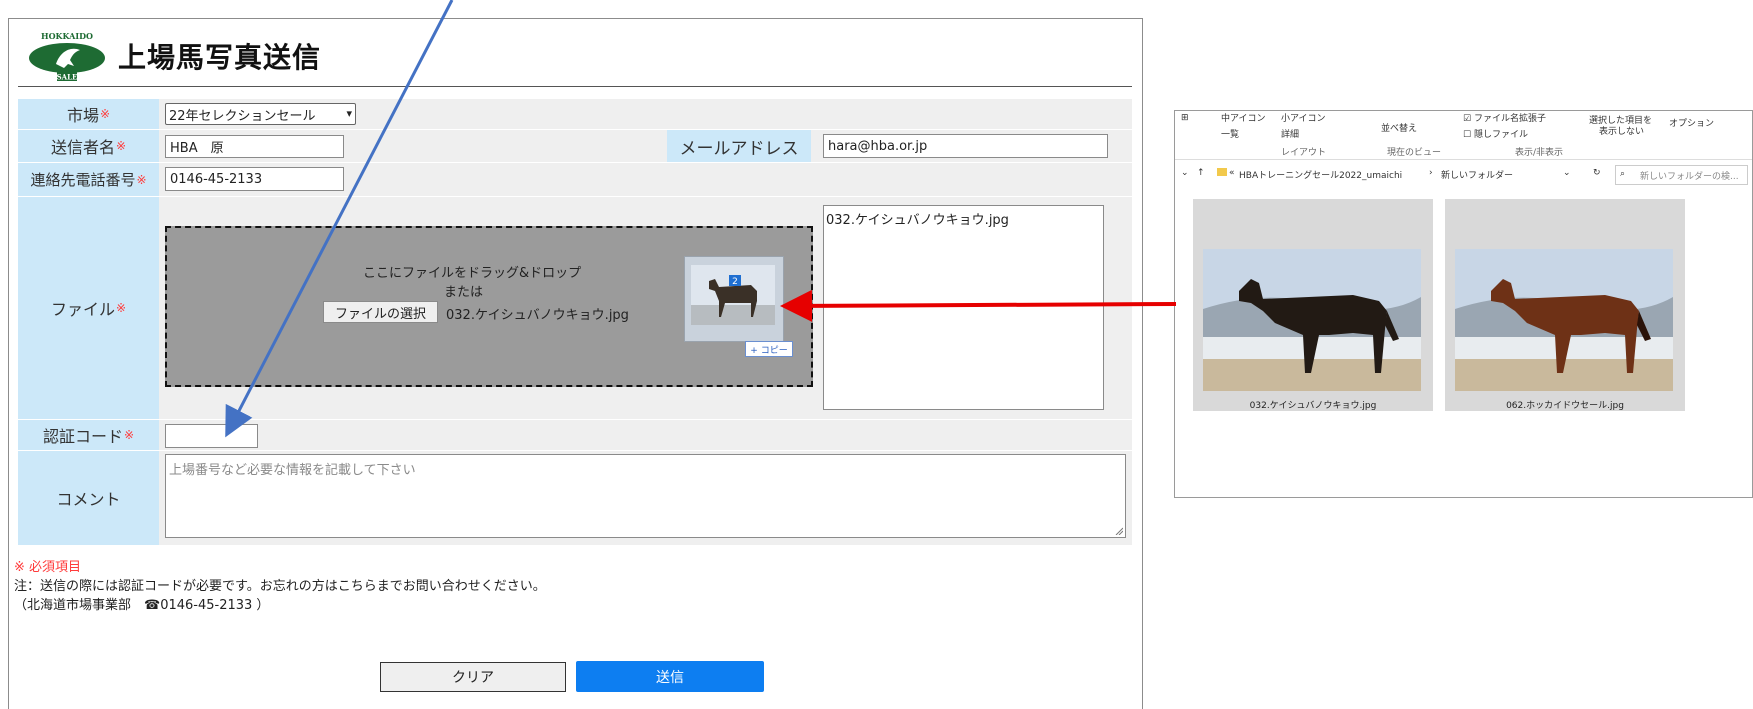 This screenshot has width=1753, height=709. What do you see at coordinates (978, 305) in the screenshot?
I see `red-annotation-arrow` at bounding box center [978, 305].